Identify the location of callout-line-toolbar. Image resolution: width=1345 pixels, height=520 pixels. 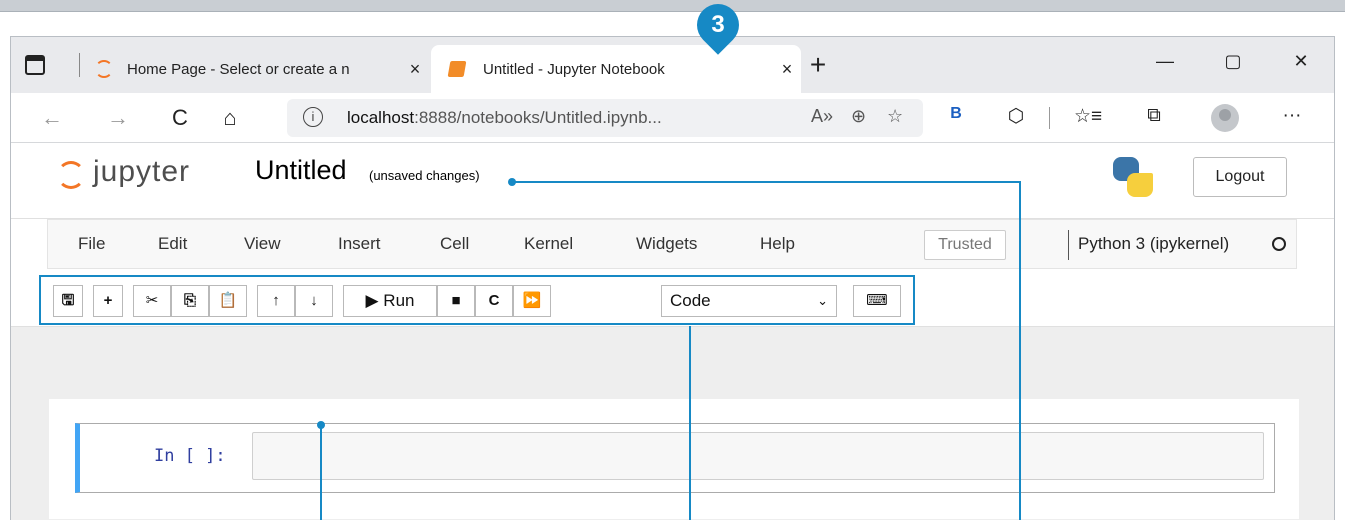
(690, 423).